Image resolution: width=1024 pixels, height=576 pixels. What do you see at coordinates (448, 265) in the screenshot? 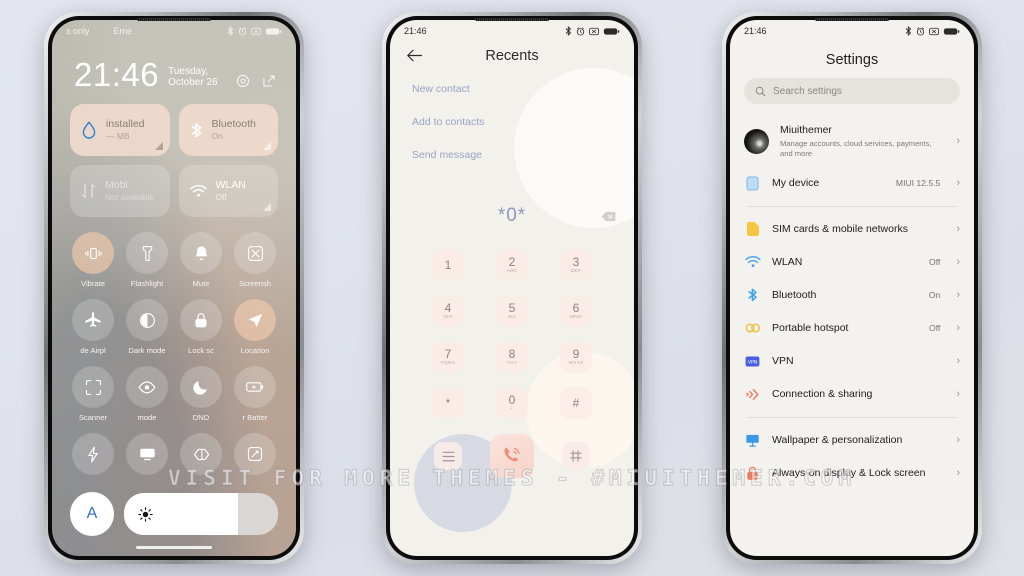
I see `key-1: 1` at bounding box center [448, 265].